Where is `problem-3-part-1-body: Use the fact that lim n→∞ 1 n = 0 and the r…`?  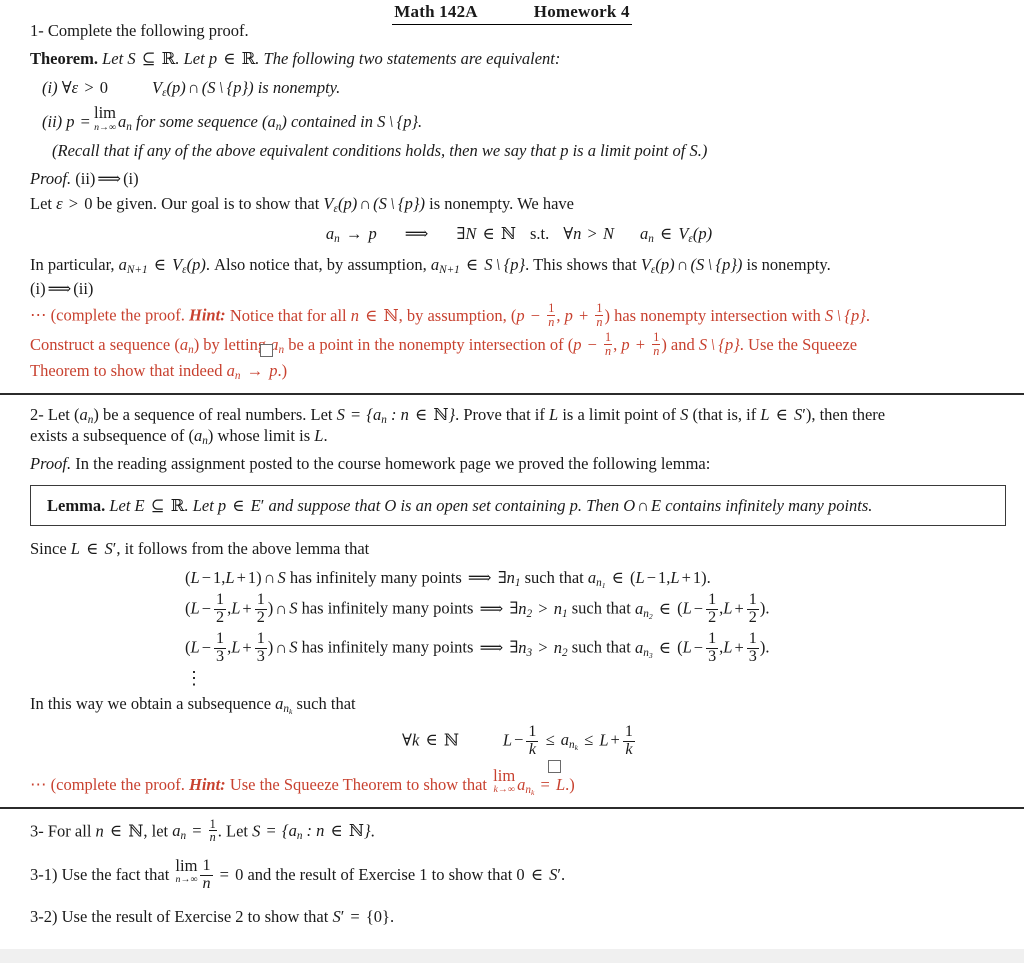 problem-3-part-1-body: Use the fact that lim n→∞ 1 n = 0 and the r… is located at coordinates (313, 874).